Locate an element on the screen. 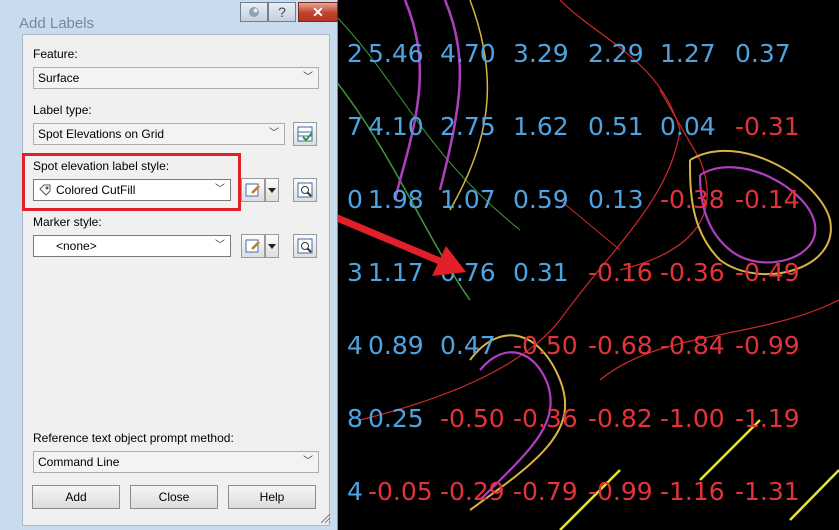  spot-elevation-value: -0.05 is located at coordinates (400, 491).